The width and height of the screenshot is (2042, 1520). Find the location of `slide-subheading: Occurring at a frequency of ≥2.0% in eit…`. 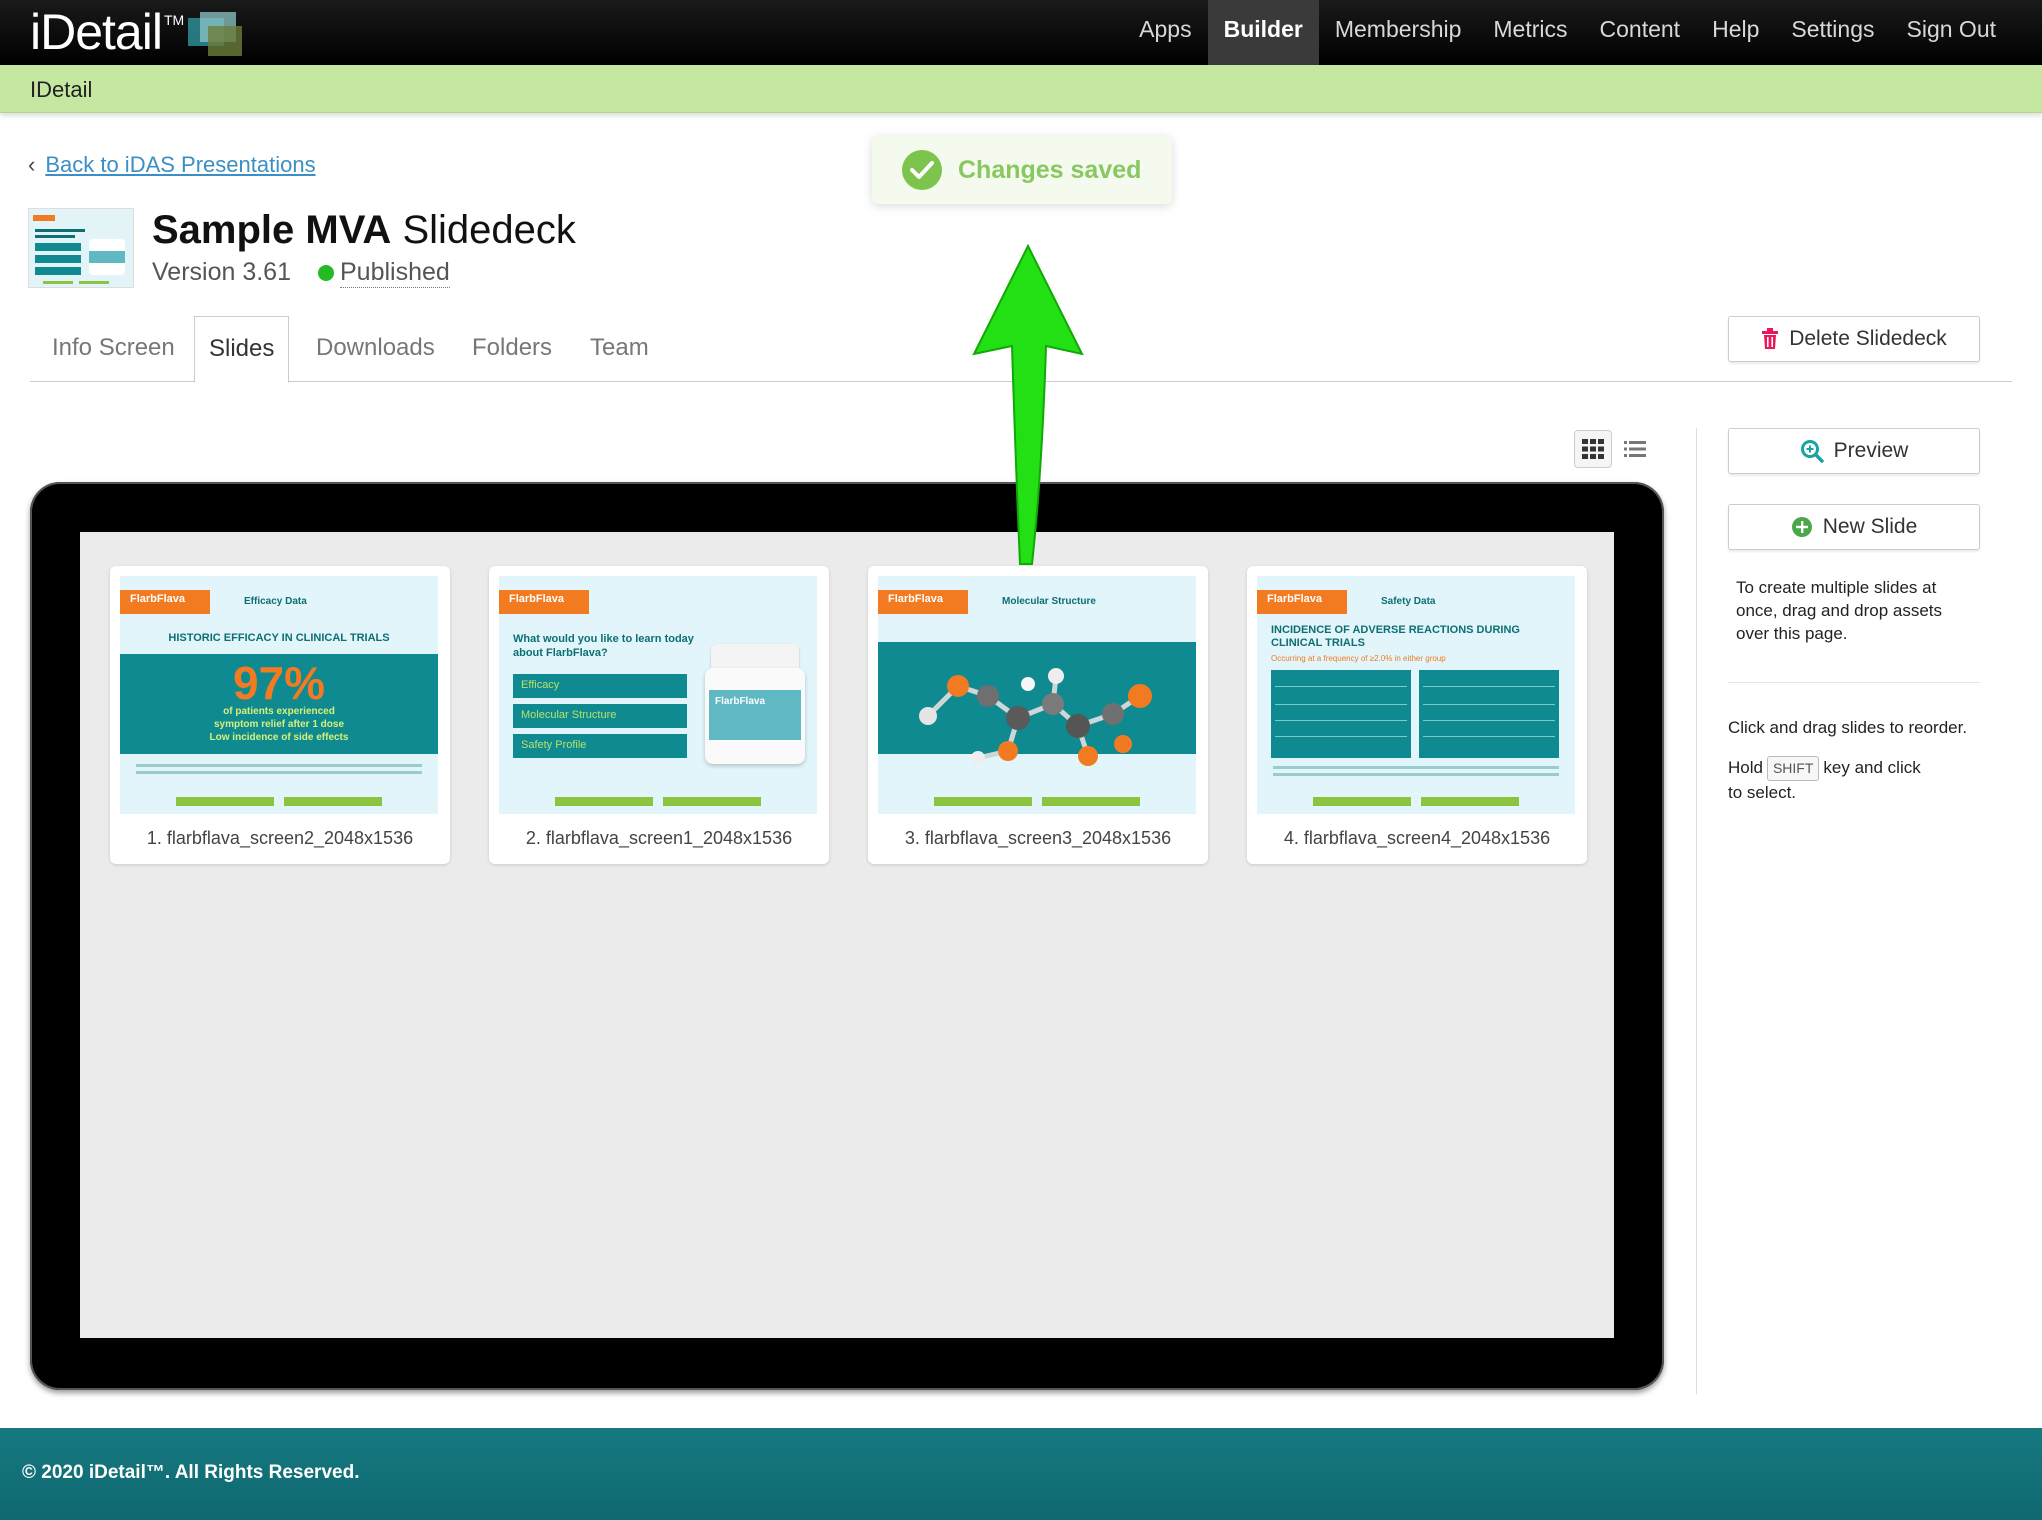

slide-subheading: Occurring at a frequency of ≥2.0% in eit… is located at coordinates (1358, 658).